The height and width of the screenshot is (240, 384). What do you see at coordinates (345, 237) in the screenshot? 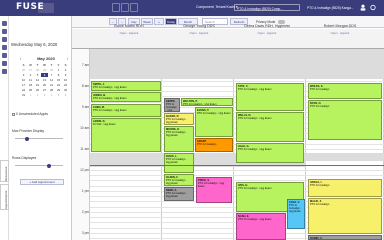
I see `appointment-block: QUINN, U.PTO & Invisalign` at bounding box center [345, 237].